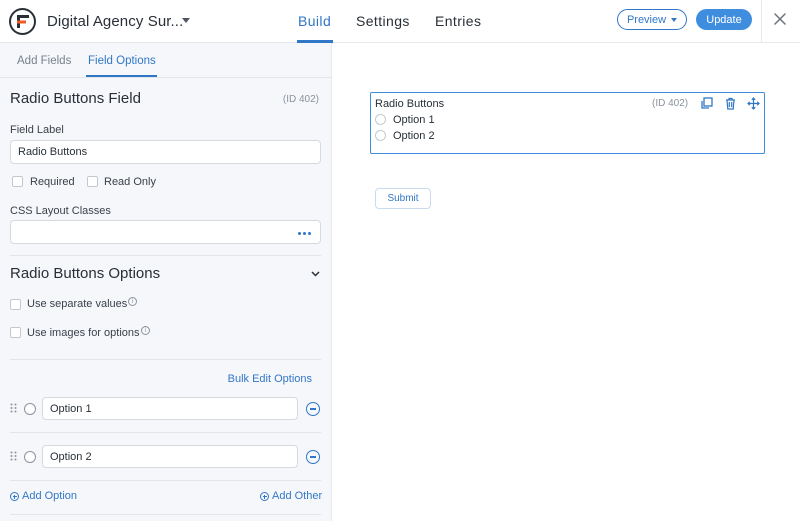 Image resolution: width=800 pixels, height=521 pixels. What do you see at coordinates (410, 104) in the screenshot?
I see `preview-field-label: Radio Buttons` at bounding box center [410, 104].